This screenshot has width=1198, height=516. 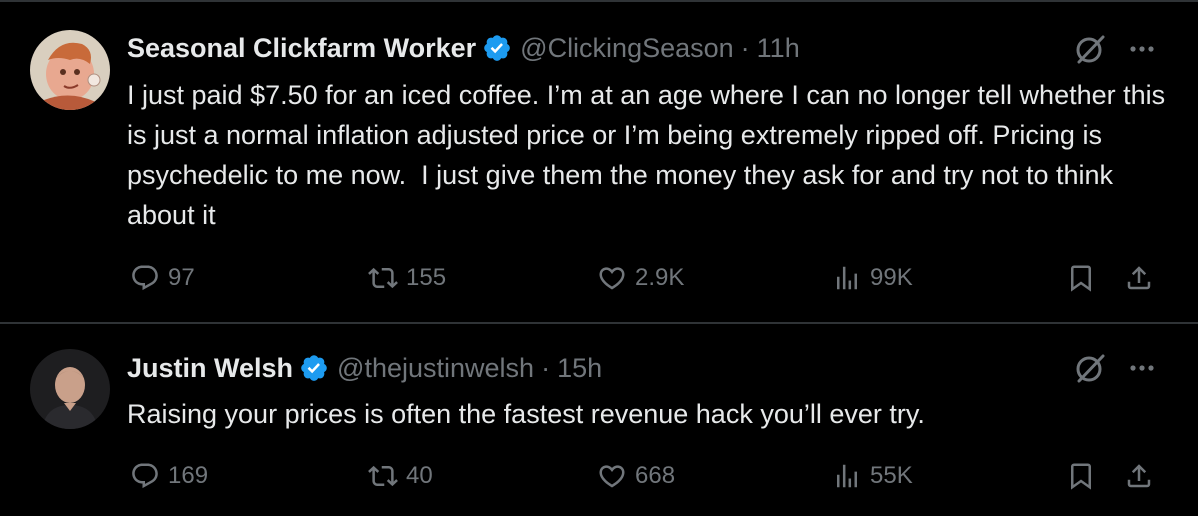 I want to click on top-border, so click(x=599, y=1).